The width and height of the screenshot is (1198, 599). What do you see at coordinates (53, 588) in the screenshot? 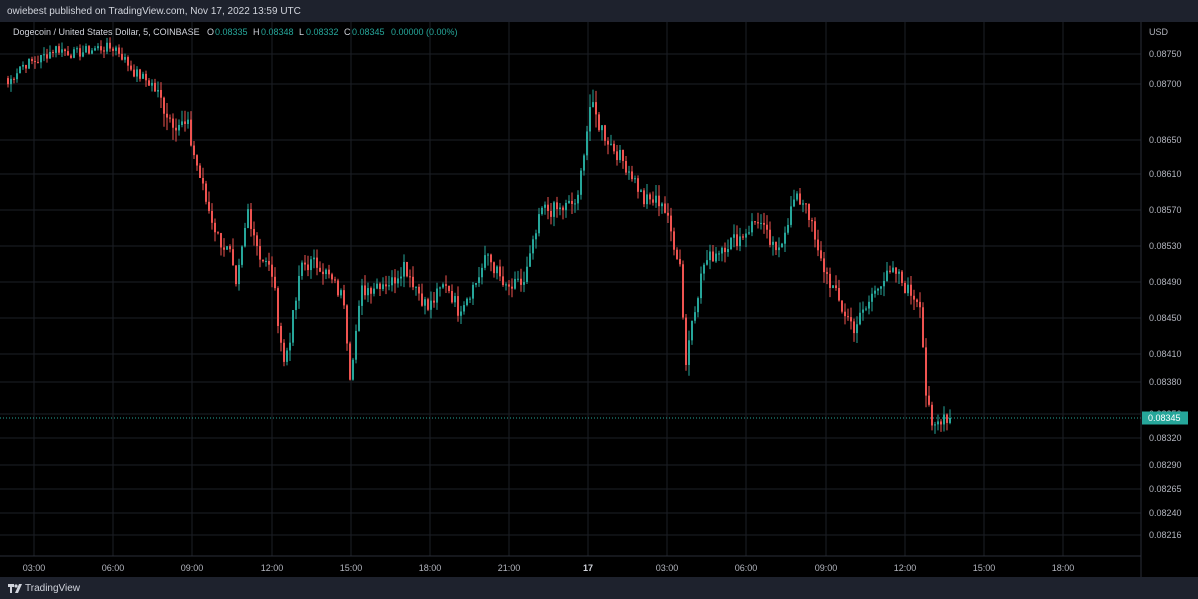
I see `tradingview-brand: TradingView` at bounding box center [53, 588].